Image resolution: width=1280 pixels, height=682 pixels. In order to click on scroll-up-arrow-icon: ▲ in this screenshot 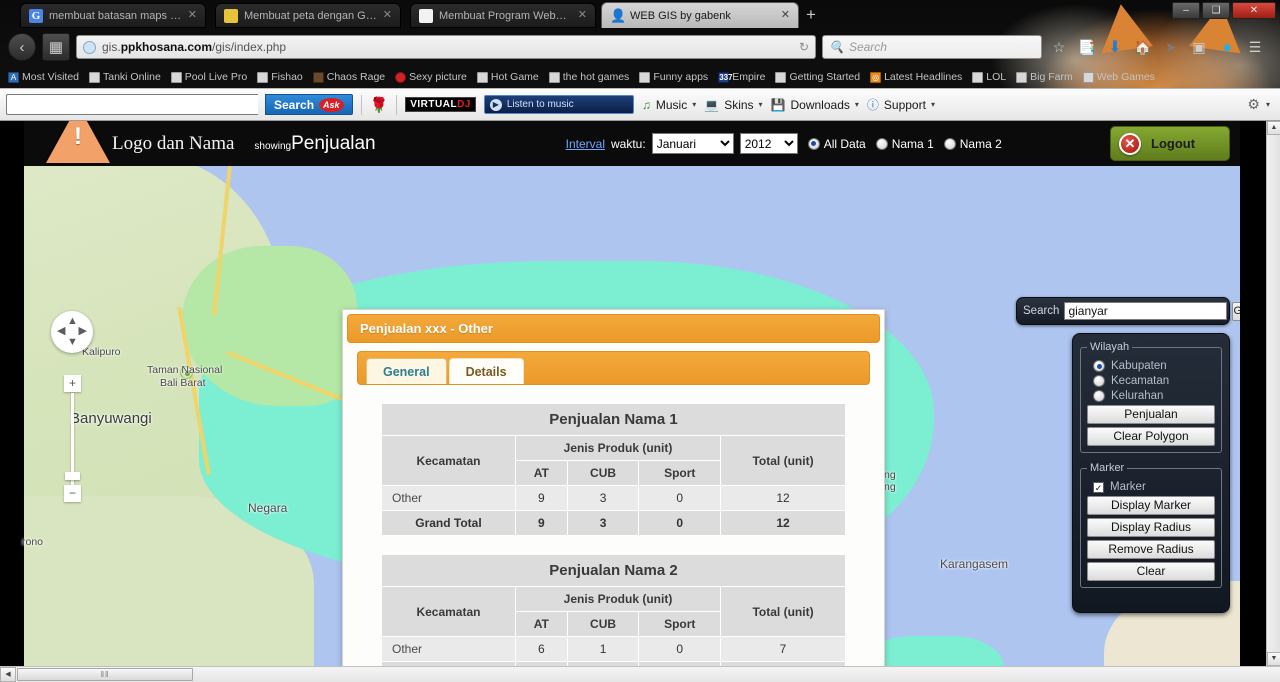, I will do `click(1273, 128)`.